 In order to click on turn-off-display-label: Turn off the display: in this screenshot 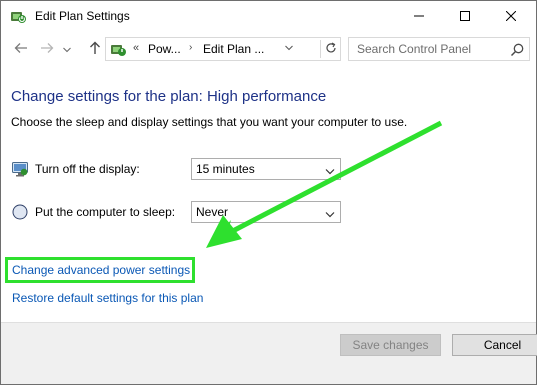, I will do `click(87, 169)`.